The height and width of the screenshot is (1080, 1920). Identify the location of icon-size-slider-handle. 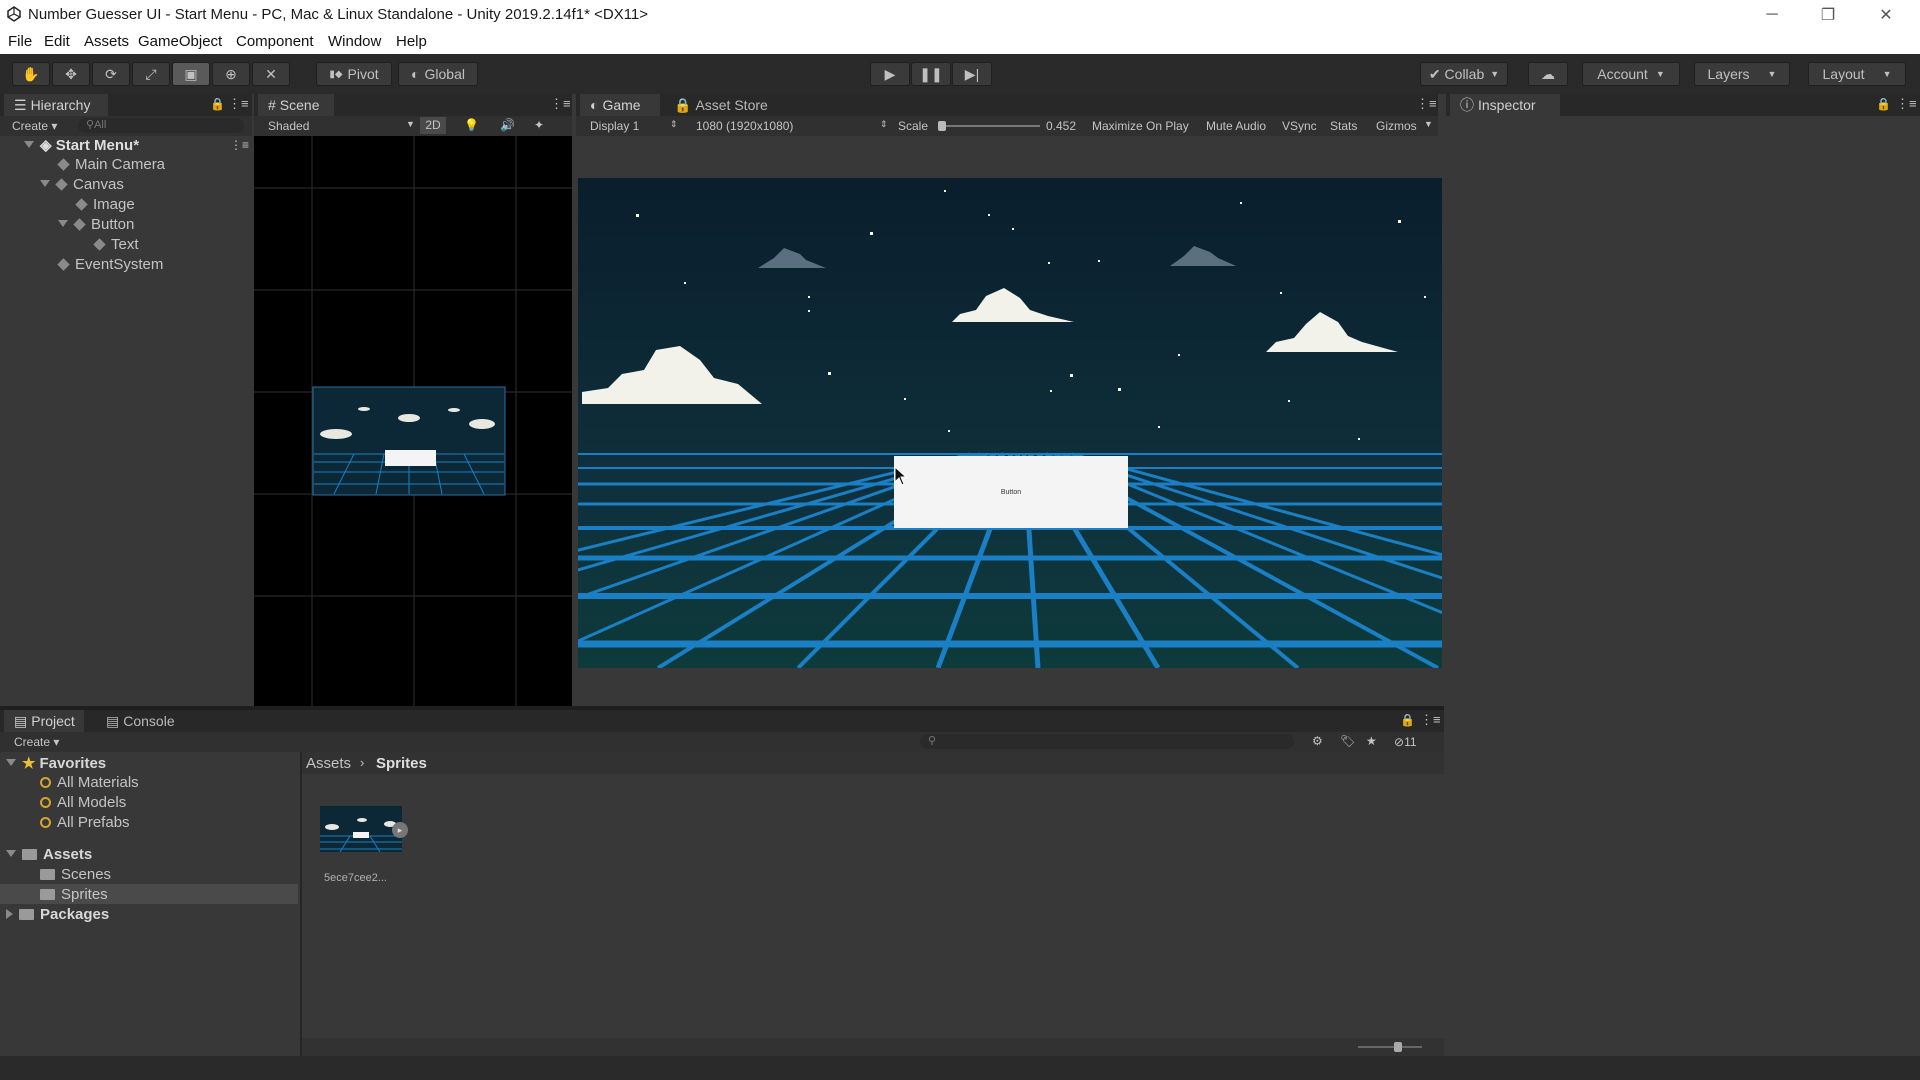
(1398, 1047).